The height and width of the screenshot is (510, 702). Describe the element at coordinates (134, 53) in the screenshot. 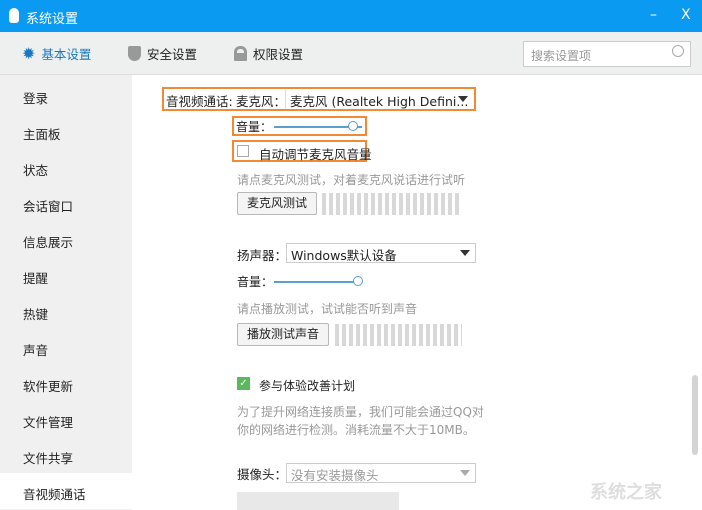

I see `shield-icon` at that location.